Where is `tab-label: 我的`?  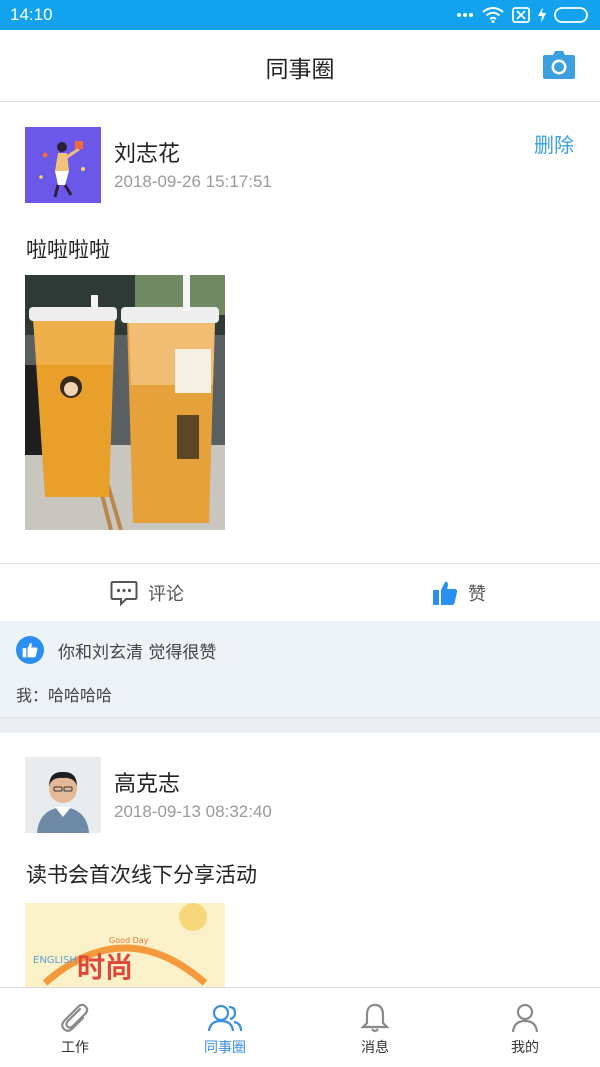
tab-label: 我的 is located at coordinates (525, 1048).